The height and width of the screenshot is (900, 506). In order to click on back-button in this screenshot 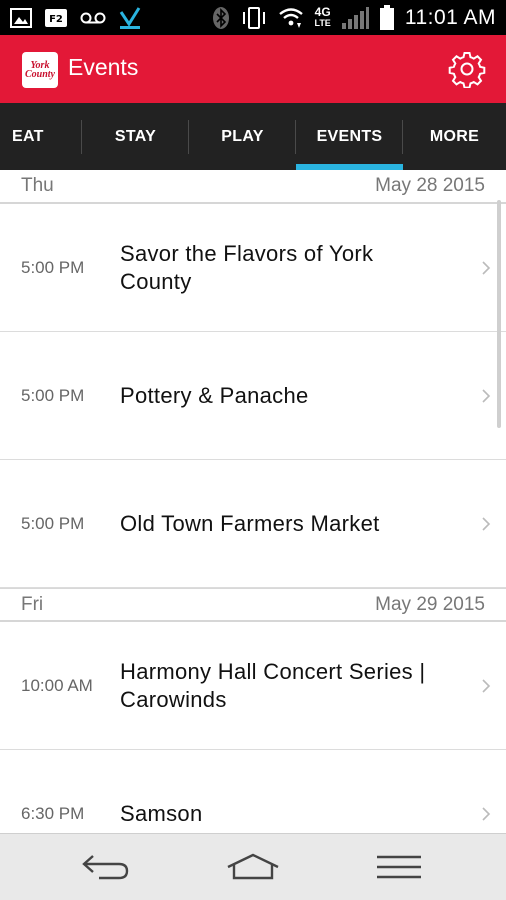, I will do `click(106, 867)`.